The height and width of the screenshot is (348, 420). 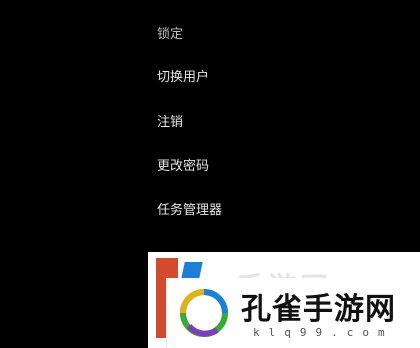 What do you see at coordinates (204, 313) in the screenshot?
I see `peacock-logo-icon` at bounding box center [204, 313].